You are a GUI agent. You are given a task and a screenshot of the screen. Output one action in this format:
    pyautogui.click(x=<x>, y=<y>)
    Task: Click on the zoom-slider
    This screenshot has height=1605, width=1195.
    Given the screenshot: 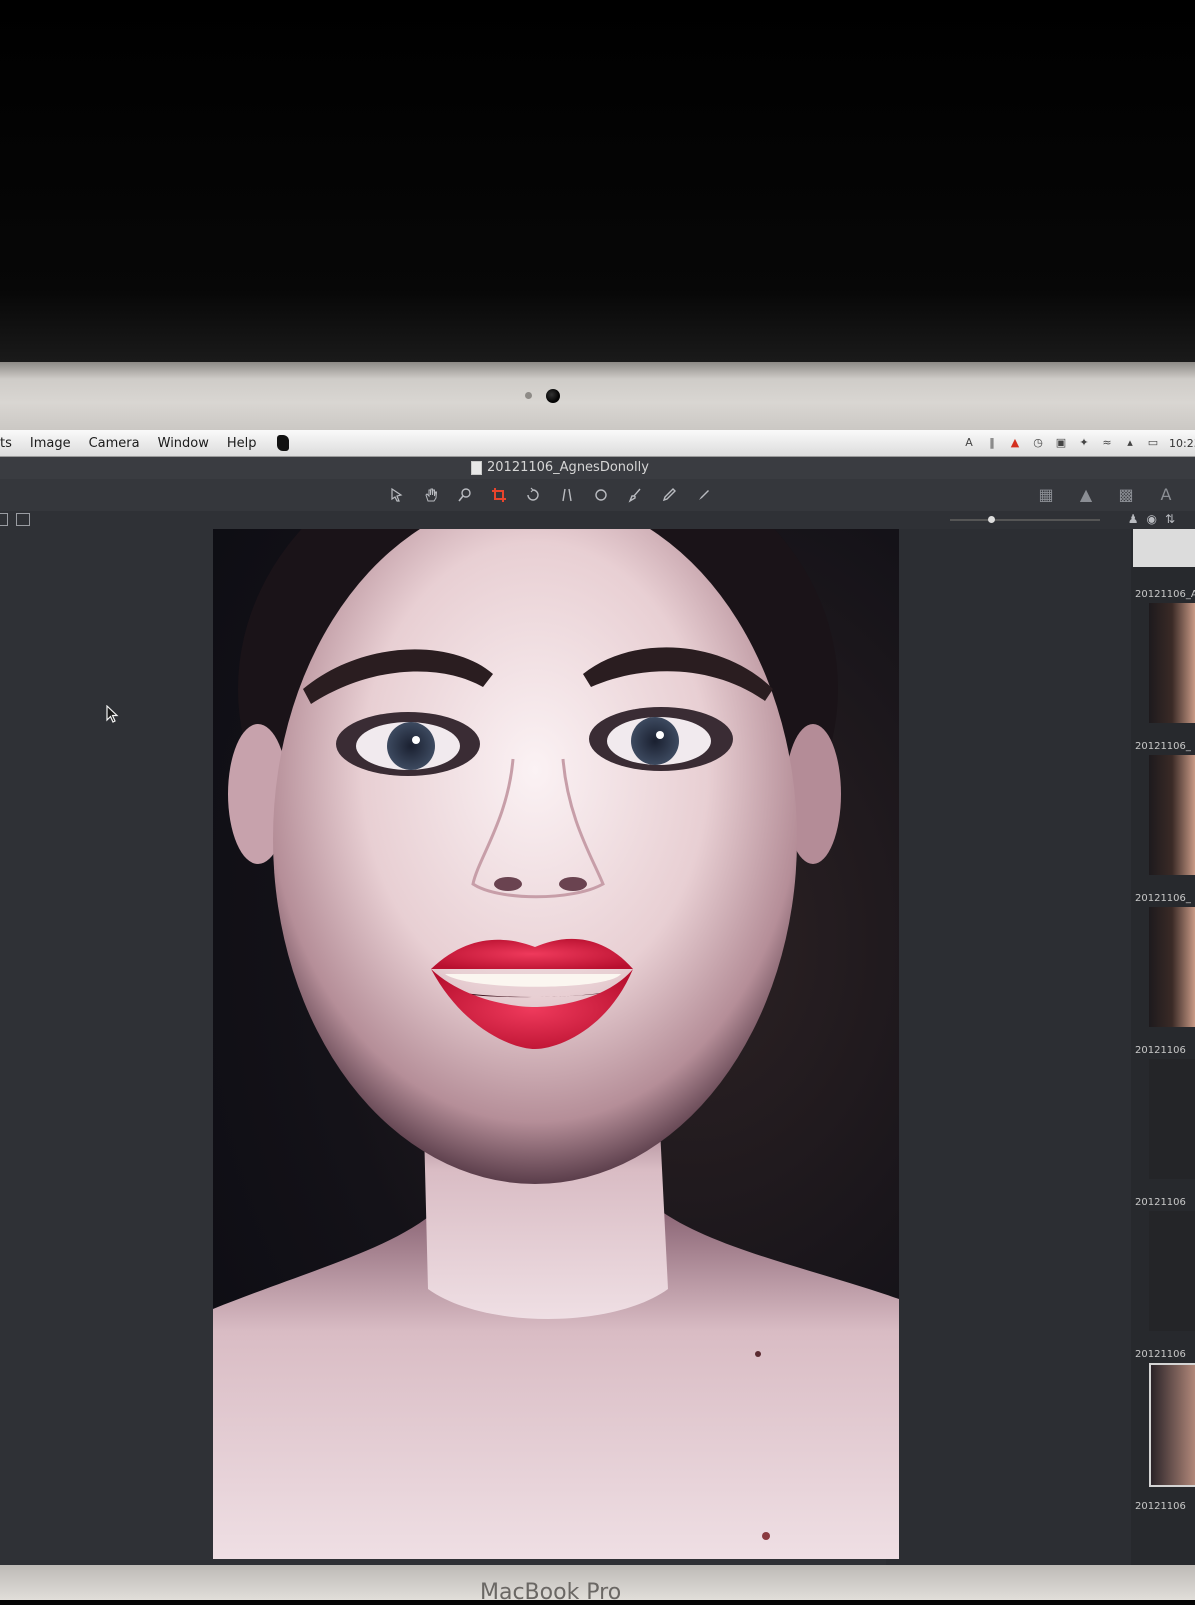 What is the action you would take?
    pyautogui.click(x=1032, y=519)
    